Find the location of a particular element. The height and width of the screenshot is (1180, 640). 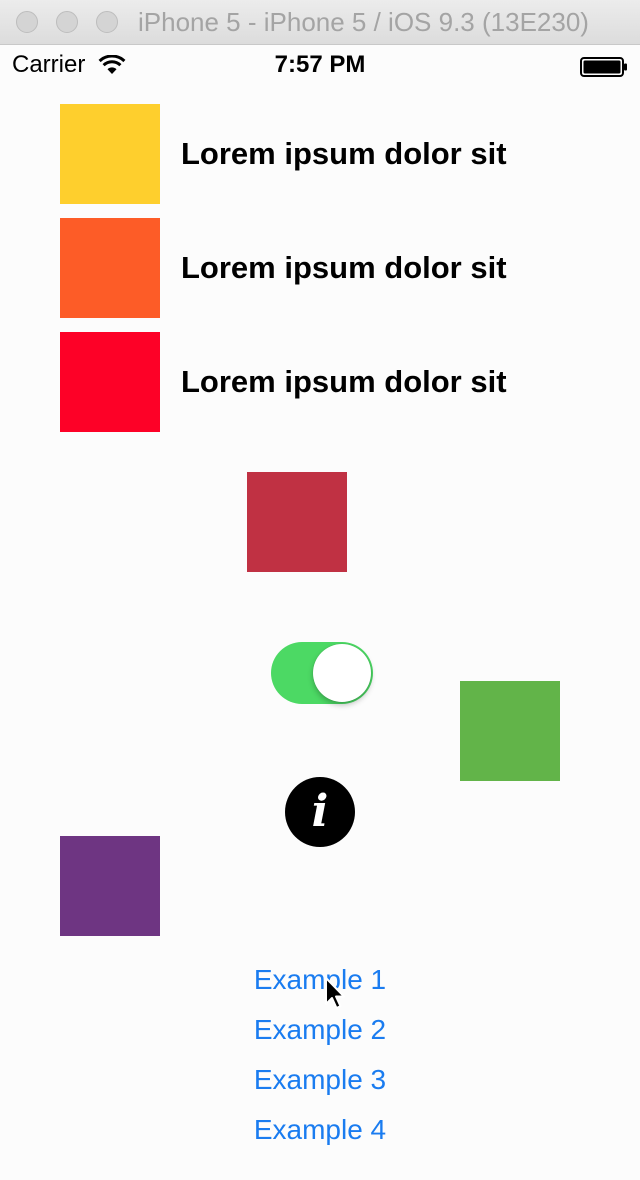

example-1-link: Example 1 is located at coordinates (320, 980).